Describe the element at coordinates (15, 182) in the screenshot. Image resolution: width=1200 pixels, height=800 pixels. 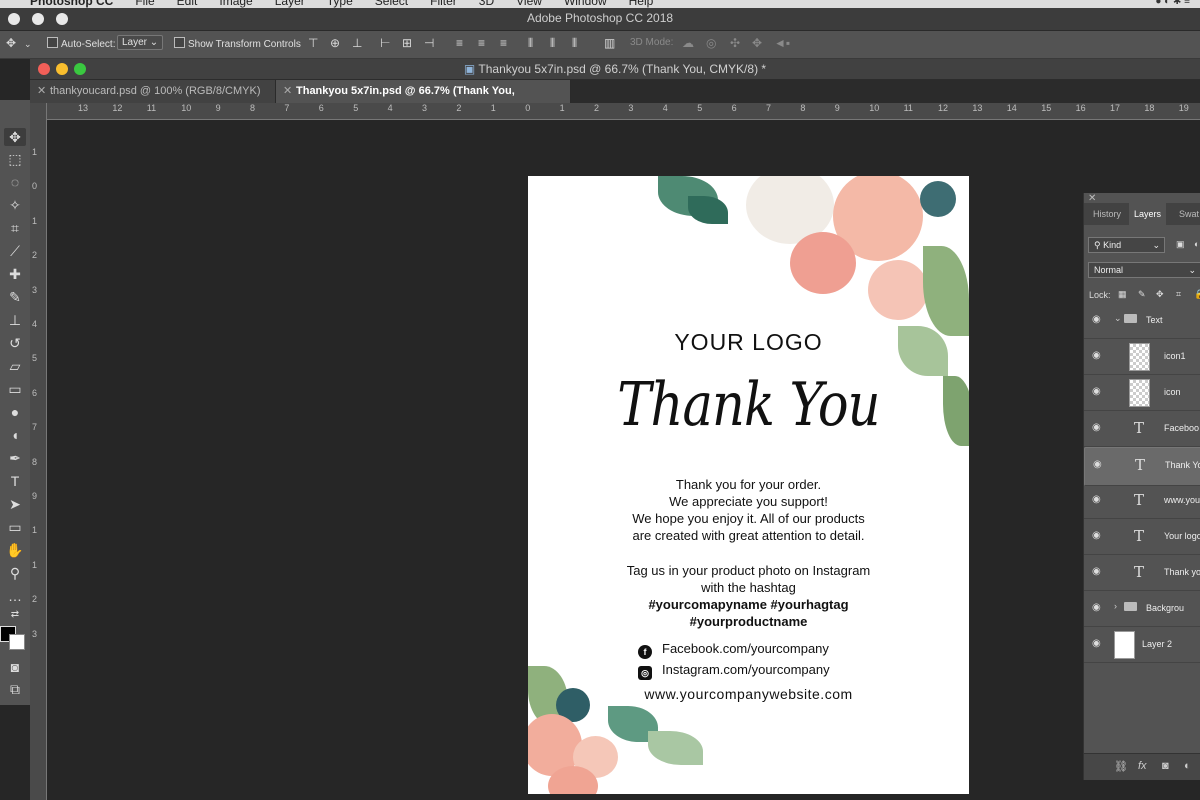
I see `lasso-tool-icon: ◌` at that location.